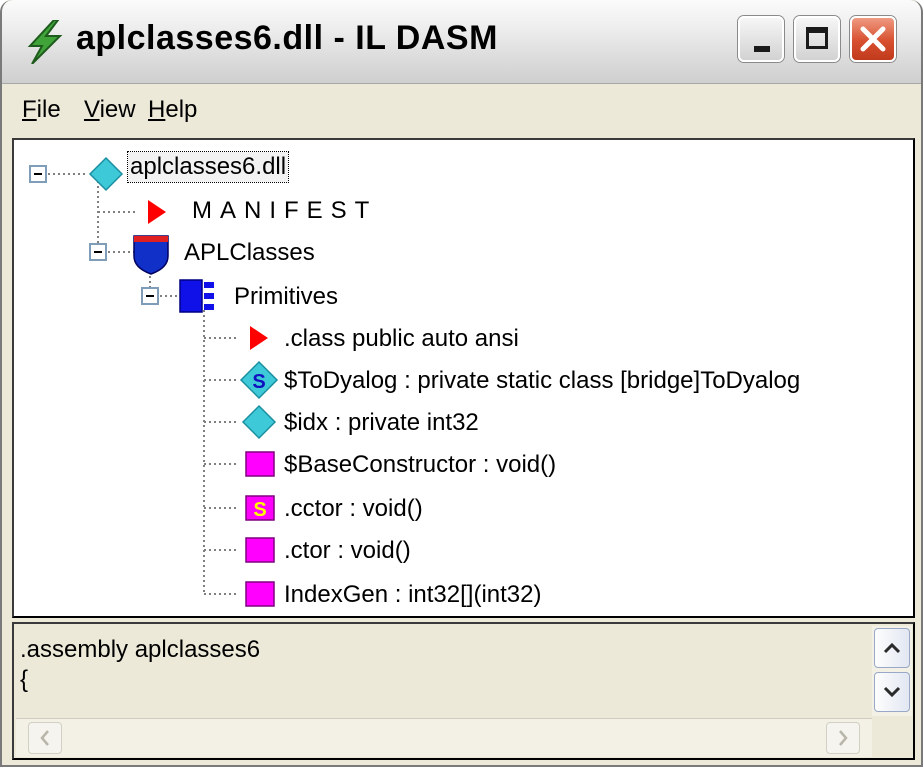 This screenshot has width=923, height=767. What do you see at coordinates (150, 296) in the screenshot?
I see `collapse-class-toggle` at bounding box center [150, 296].